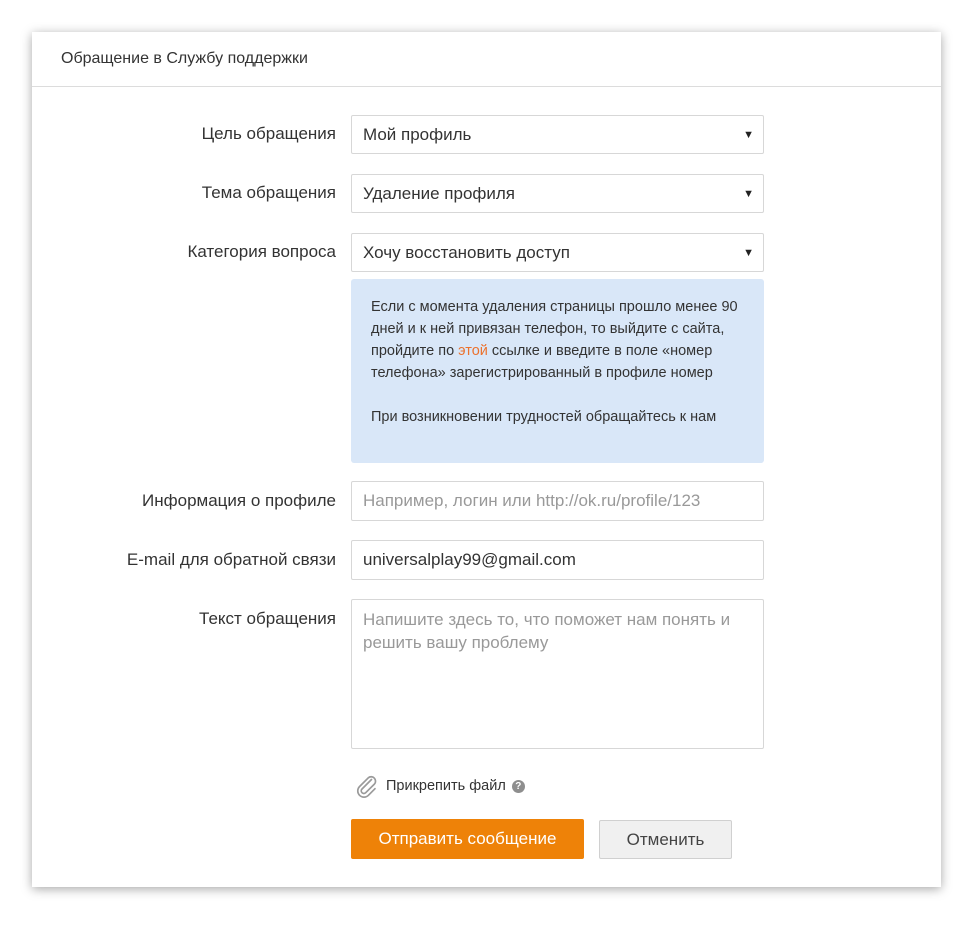 The image size is (973, 936). I want to click on purpose-select: Мой профиль ▼, so click(557, 134).